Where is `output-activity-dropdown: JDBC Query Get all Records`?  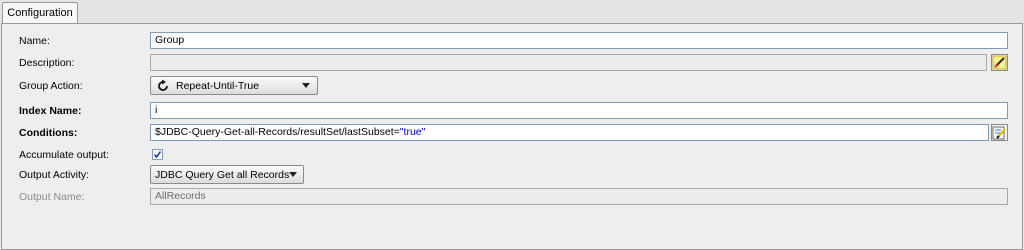 output-activity-dropdown: JDBC Query Get all Records is located at coordinates (227, 174).